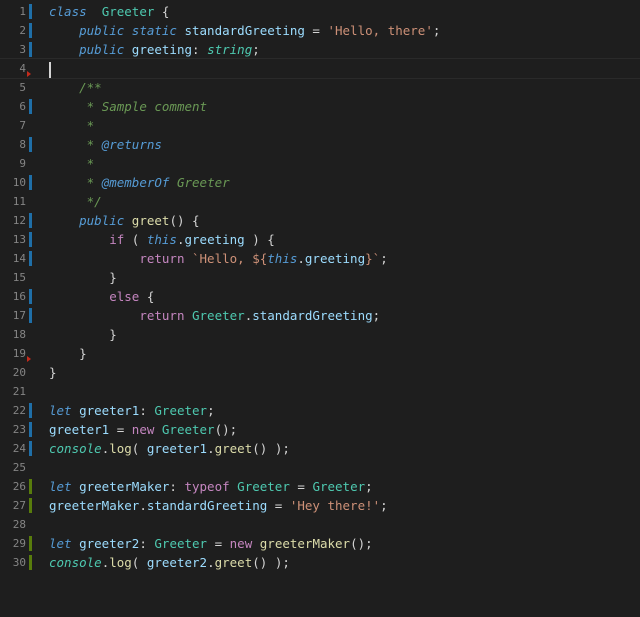  Describe the element at coordinates (320, 277) in the screenshot. I see `code-line: 15 }` at that location.